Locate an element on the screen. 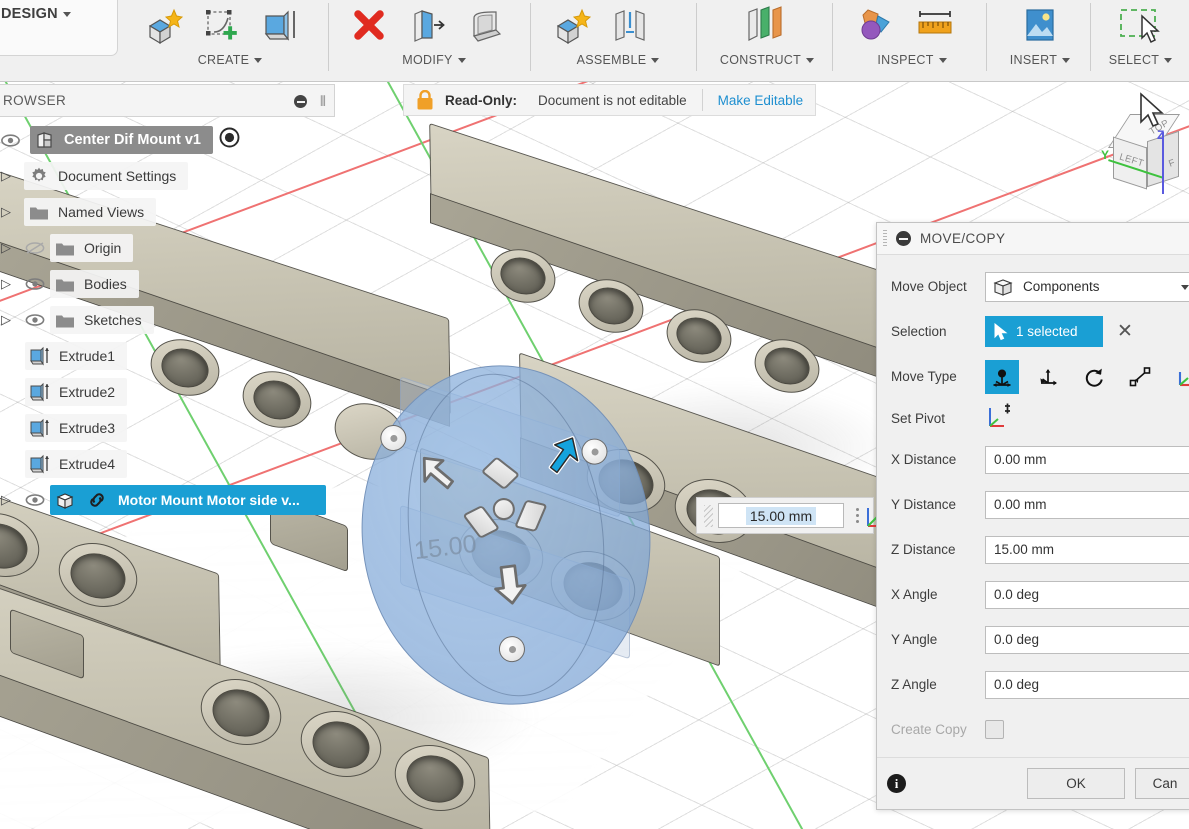 This screenshot has width=1189, height=829. tree-row-extrude2: Extrude2 is located at coordinates (167, 392).